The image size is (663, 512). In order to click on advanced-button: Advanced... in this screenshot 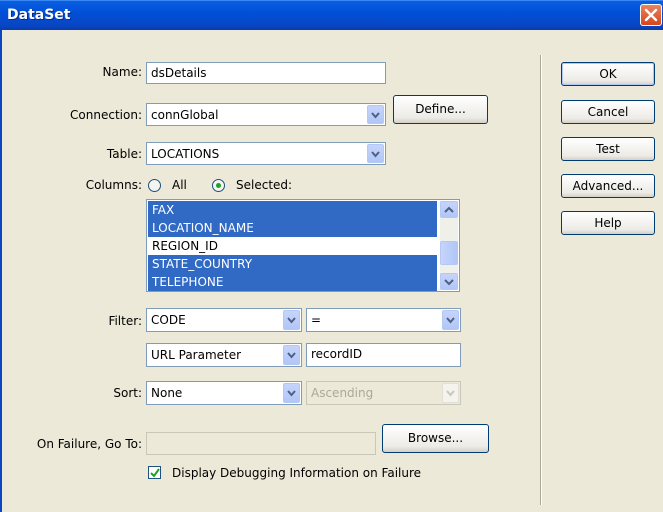, I will do `click(608, 186)`.